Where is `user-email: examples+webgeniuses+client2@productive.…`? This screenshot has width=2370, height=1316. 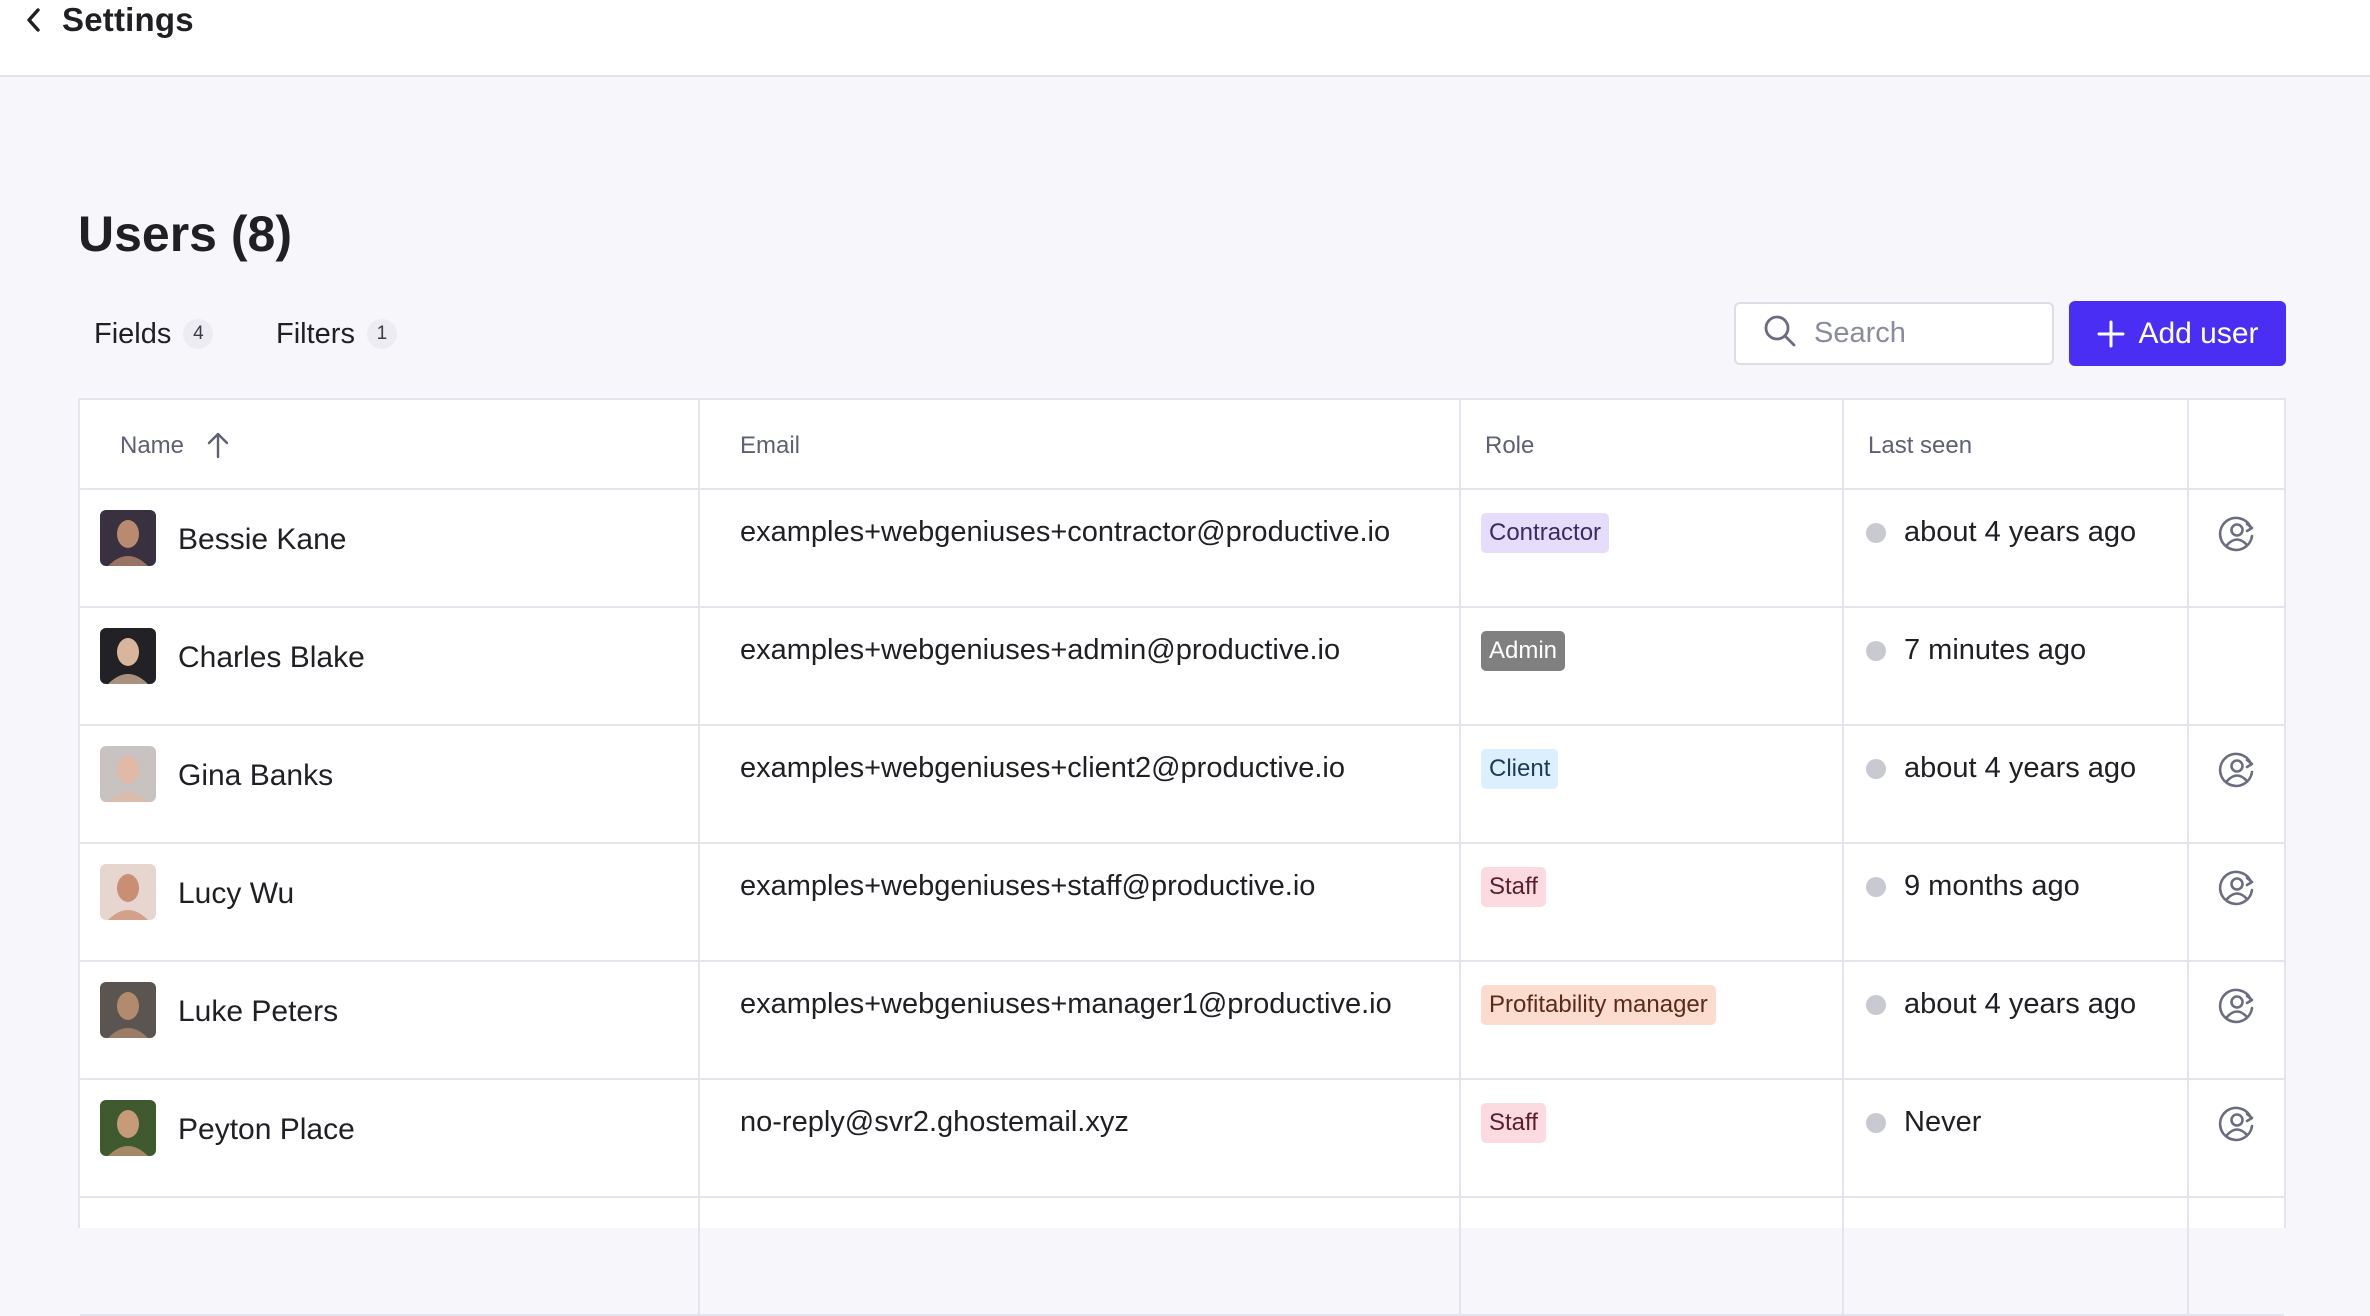 user-email: examples+webgeniuses+client2@productive.… is located at coordinates (1042, 768).